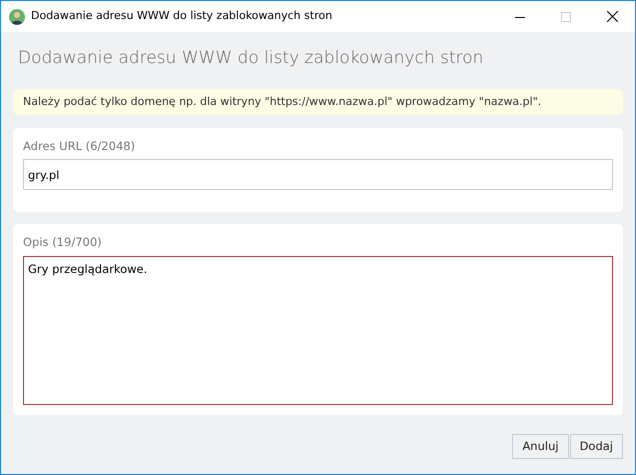 The height and width of the screenshot is (475, 636). What do you see at coordinates (79, 146) in the screenshot?
I see `field-label: Adres URL (6/2048)` at bounding box center [79, 146].